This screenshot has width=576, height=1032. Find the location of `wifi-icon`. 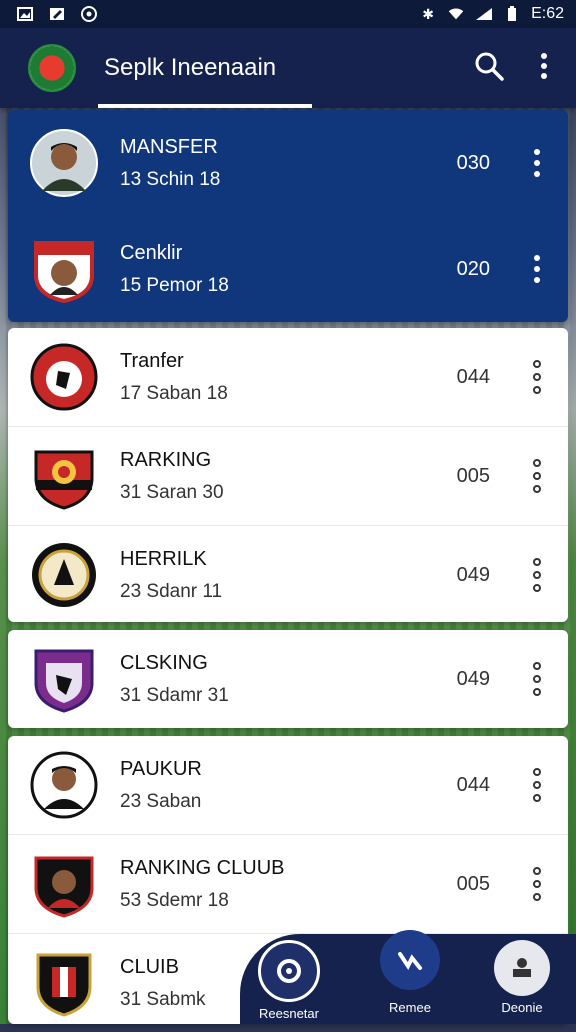

wifi-icon is located at coordinates (456, 14).